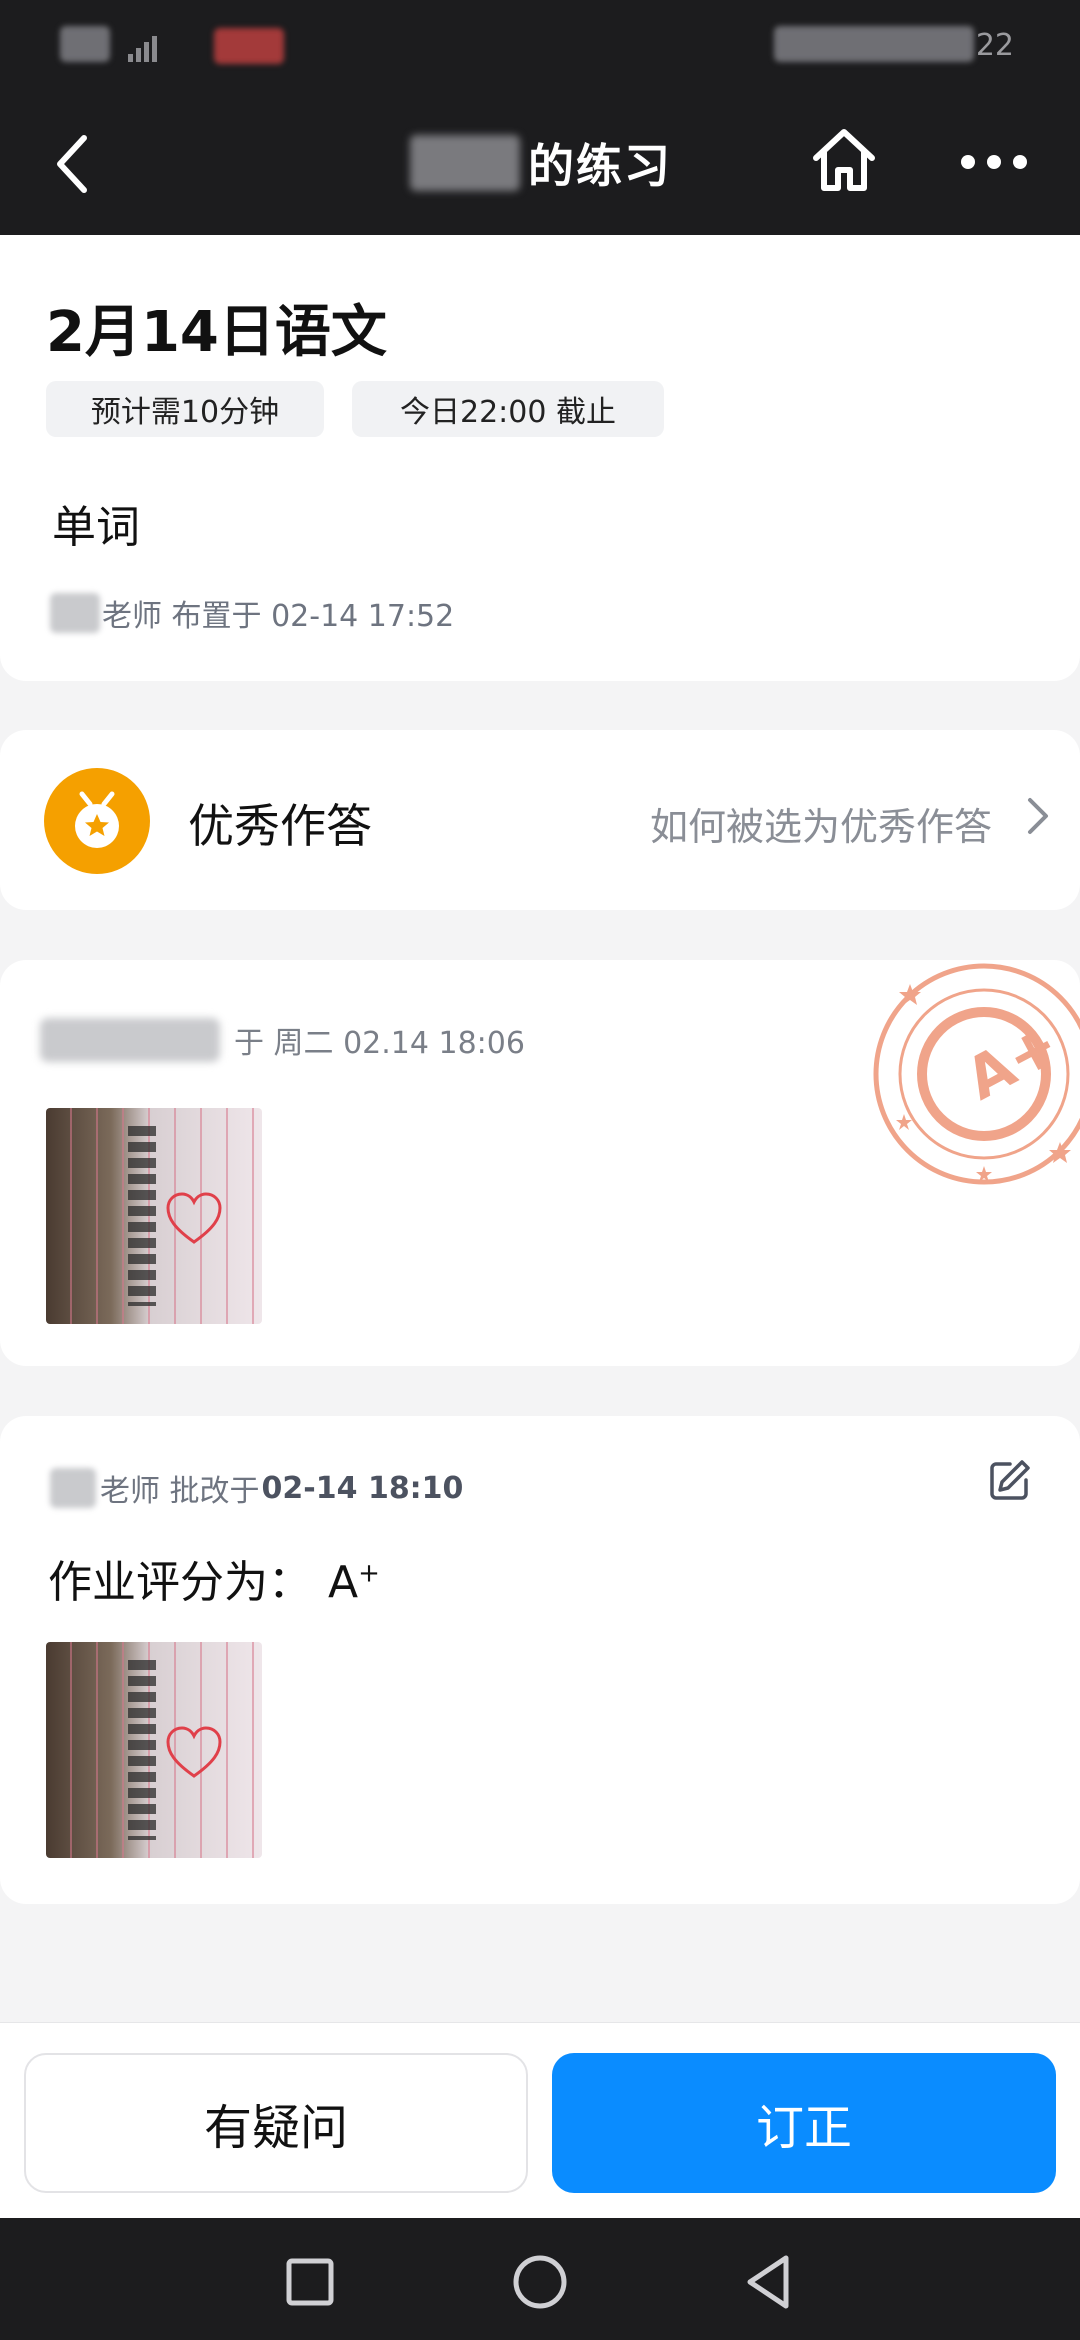 The width and height of the screenshot is (1080, 2340). What do you see at coordinates (97, 821) in the screenshot?
I see `medal-icon` at bounding box center [97, 821].